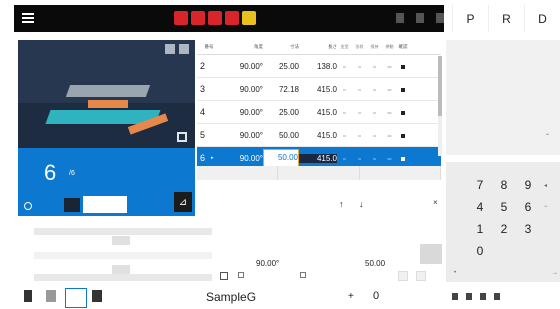 Image resolution: width=560 pixels, height=309 pixels. What do you see at coordinates (470, 18) in the screenshot?
I see `mode-button-p: P` at bounding box center [470, 18].